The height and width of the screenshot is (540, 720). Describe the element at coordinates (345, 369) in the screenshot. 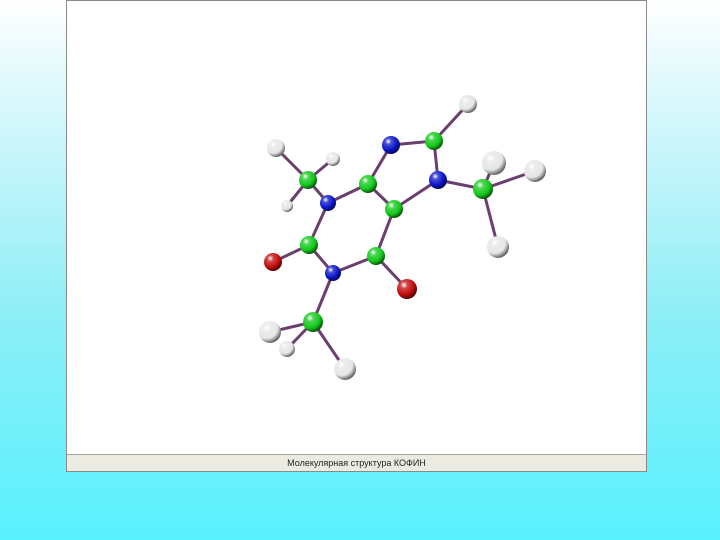

I see `atom-hydrogen-H1c` at that location.